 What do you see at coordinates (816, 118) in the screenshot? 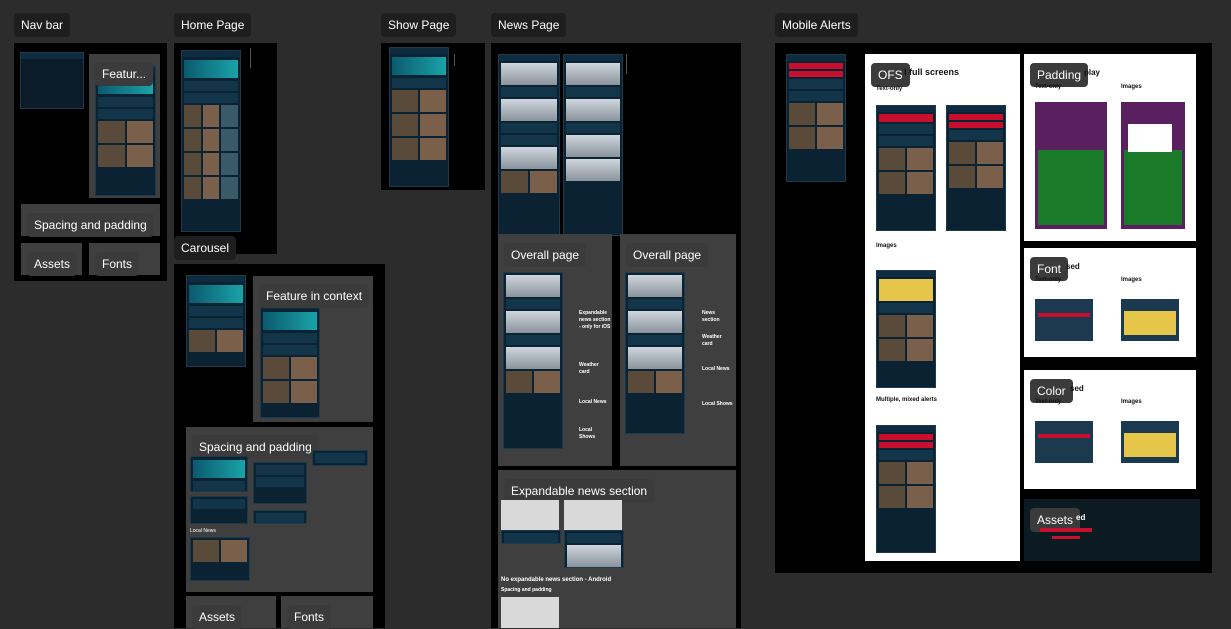
I see `alerts-overview-phone` at bounding box center [816, 118].